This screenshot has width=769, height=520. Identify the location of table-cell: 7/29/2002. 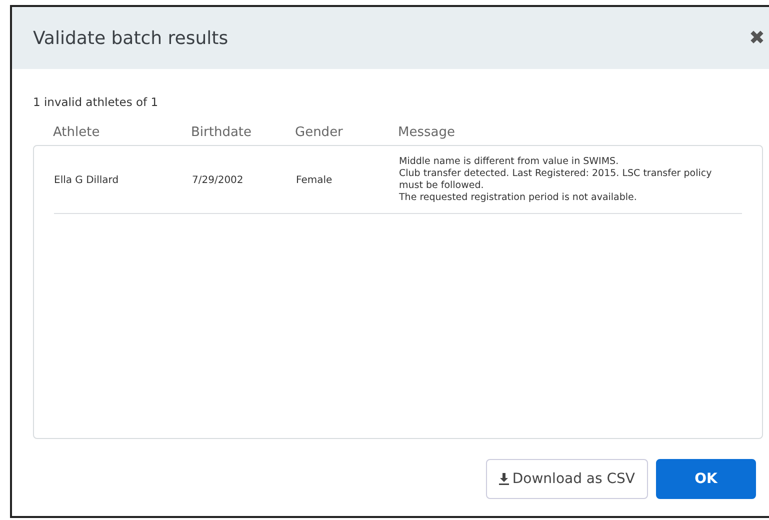
(218, 180).